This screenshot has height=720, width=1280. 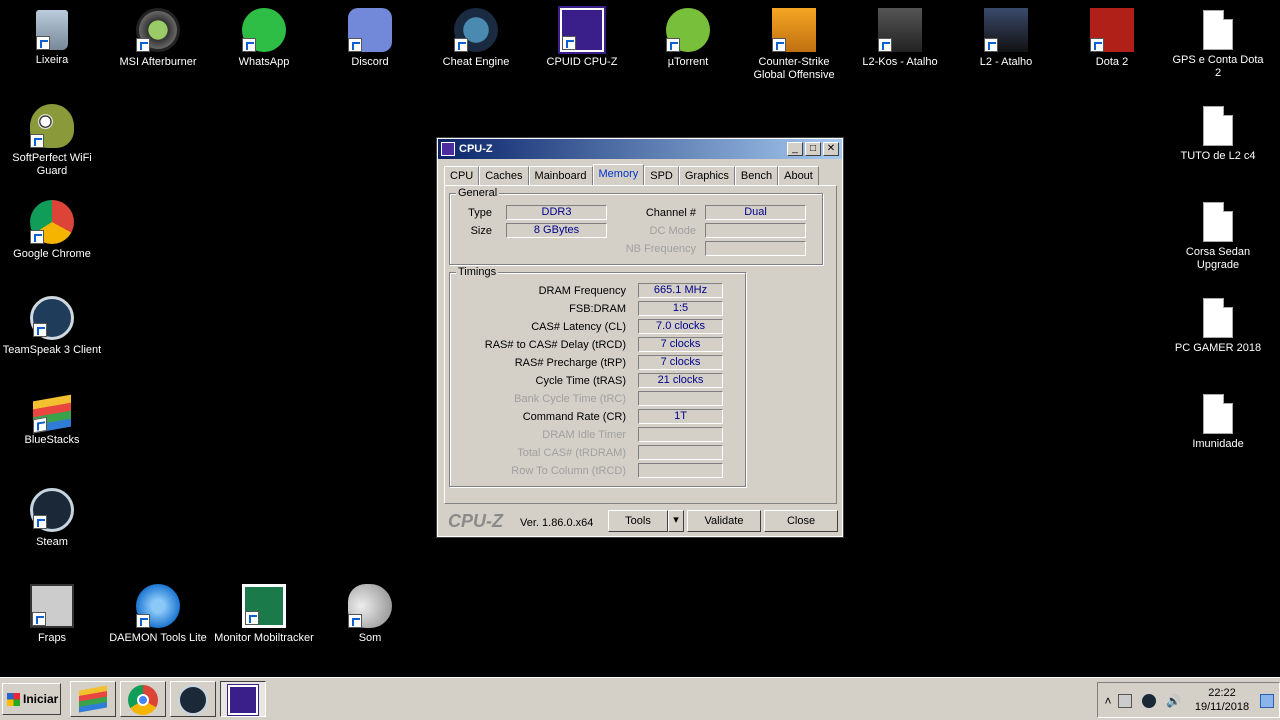 I want to click on taskbar-bluestacks, so click(x=93, y=699).